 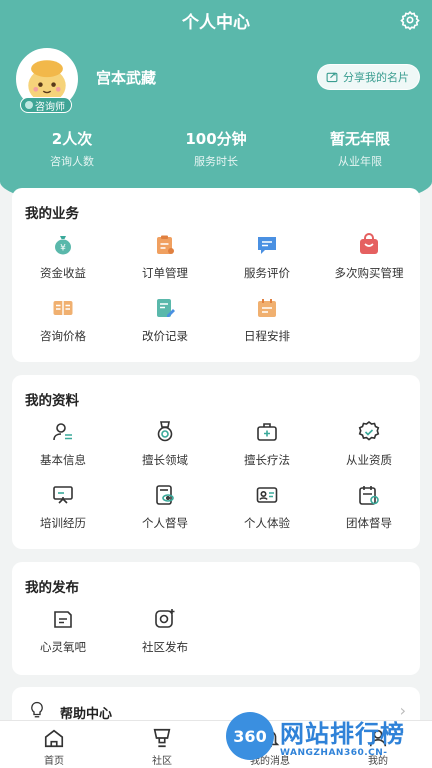 What do you see at coordinates (267, 460) in the screenshot?
I see `menu-item-label: 擅长疗法` at bounding box center [267, 460].